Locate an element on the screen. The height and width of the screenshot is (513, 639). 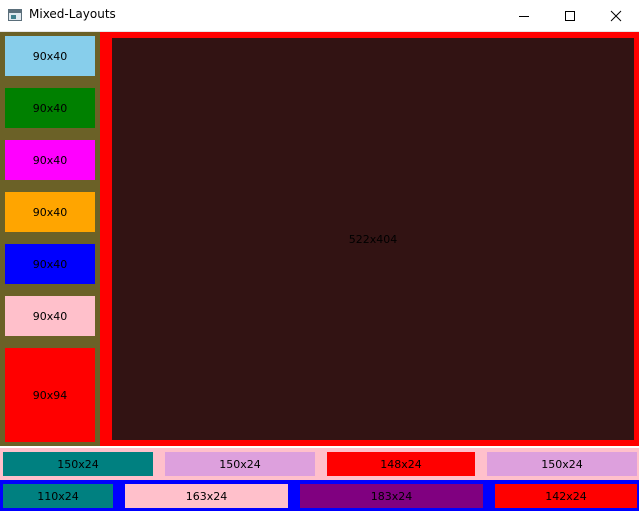
row2-block-label: 163x24 is located at coordinates (206, 496).